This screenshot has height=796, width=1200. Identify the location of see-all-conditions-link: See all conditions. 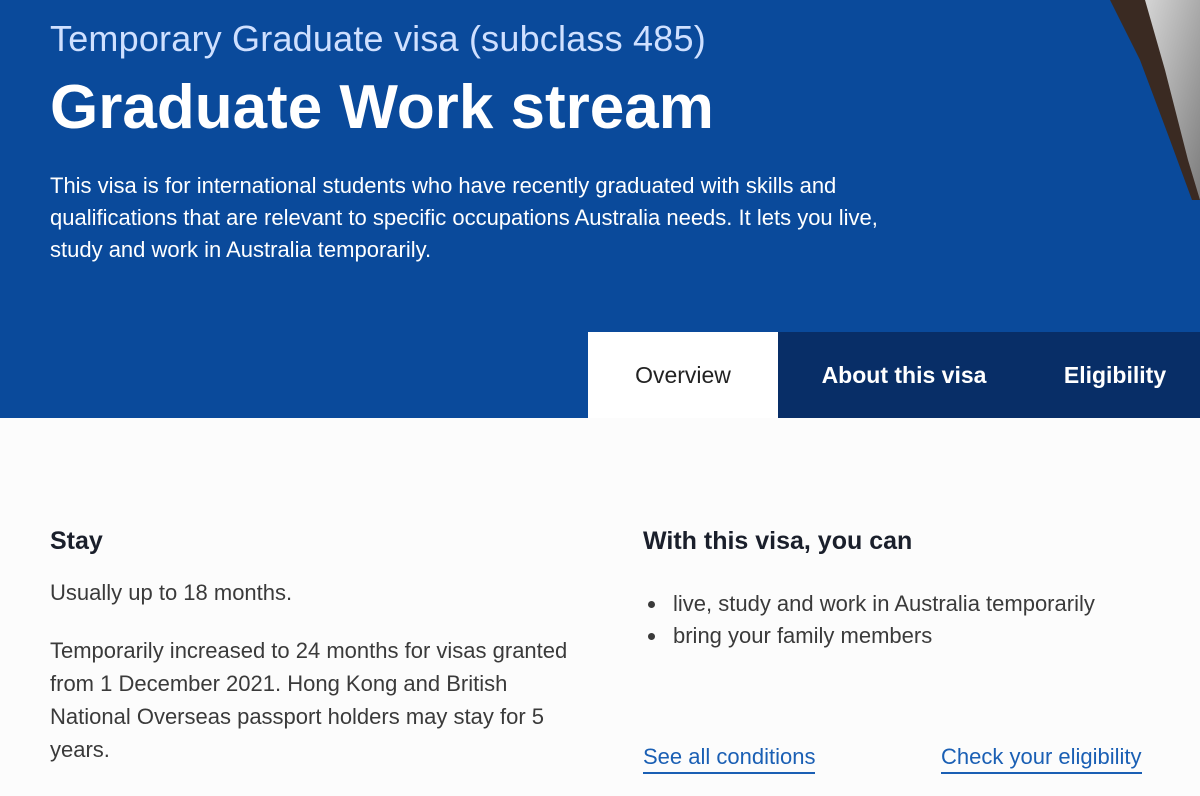
(729, 759).